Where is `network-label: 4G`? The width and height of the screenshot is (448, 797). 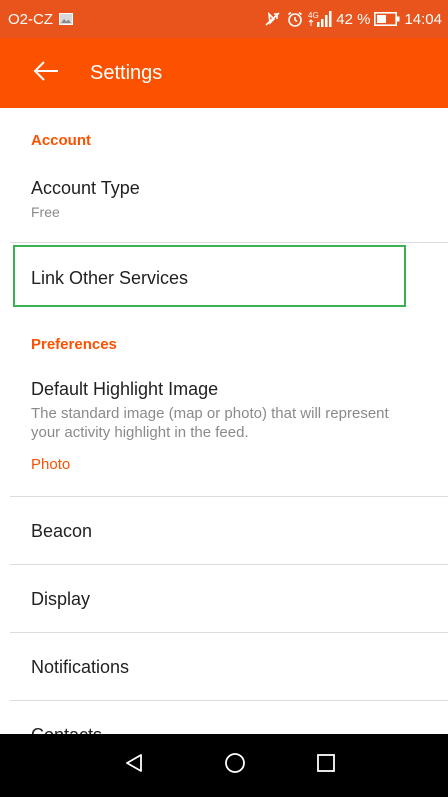 network-label: 4G is located at coordinates (313, 15).